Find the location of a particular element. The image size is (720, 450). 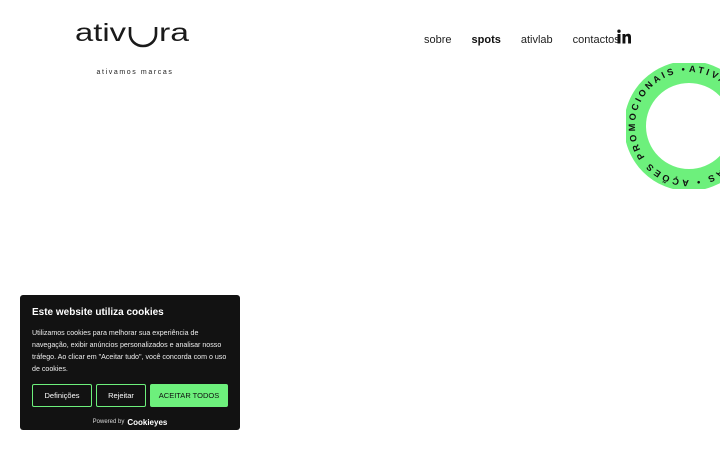

ativora-logo: ativ ra is located at coordinates (132, 33).